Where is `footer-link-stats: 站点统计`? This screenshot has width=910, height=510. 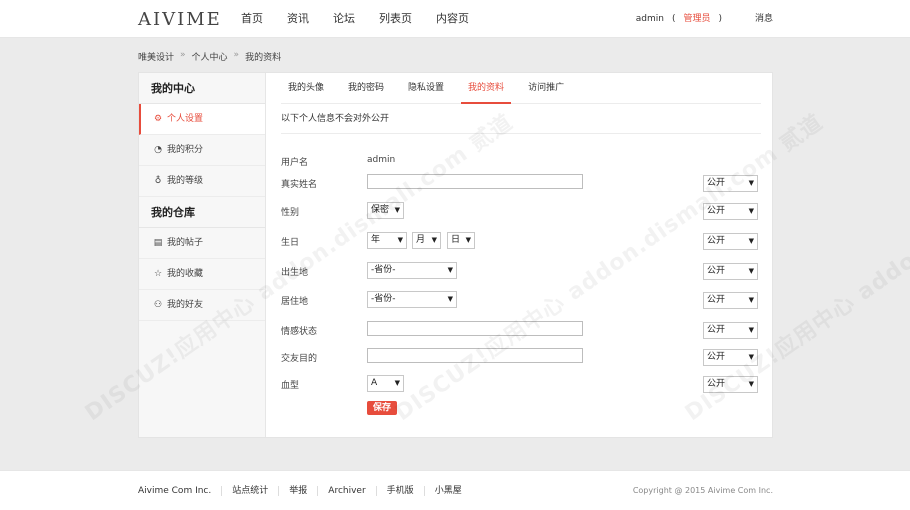
footer-link-stats: 站点统计 is located at coordinates (249, 491).